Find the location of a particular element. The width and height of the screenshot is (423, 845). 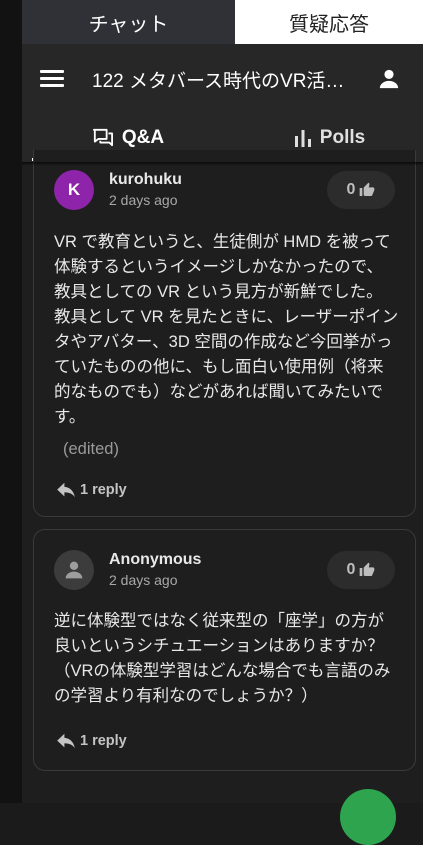

top-tabs: チャット 質疑応答 is located at coordinates (222, 22).